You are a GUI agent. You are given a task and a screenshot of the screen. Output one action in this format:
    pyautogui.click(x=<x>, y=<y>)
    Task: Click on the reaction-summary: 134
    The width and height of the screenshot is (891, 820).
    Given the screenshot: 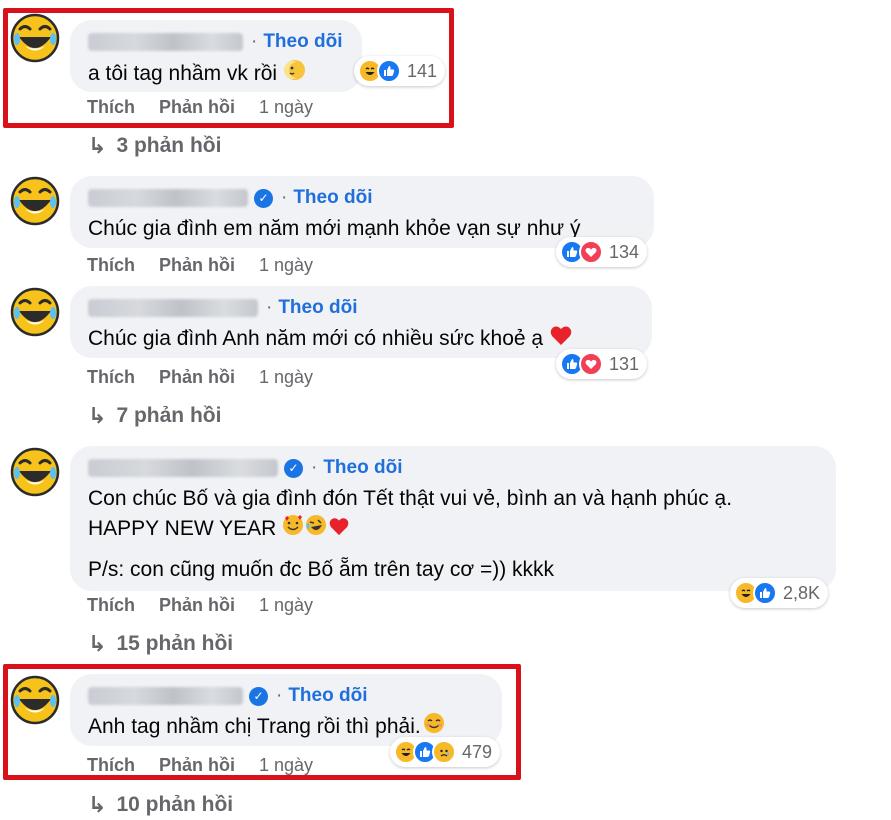 What is the action you would take?
    pyautogui.click(x=602, y=252)
    